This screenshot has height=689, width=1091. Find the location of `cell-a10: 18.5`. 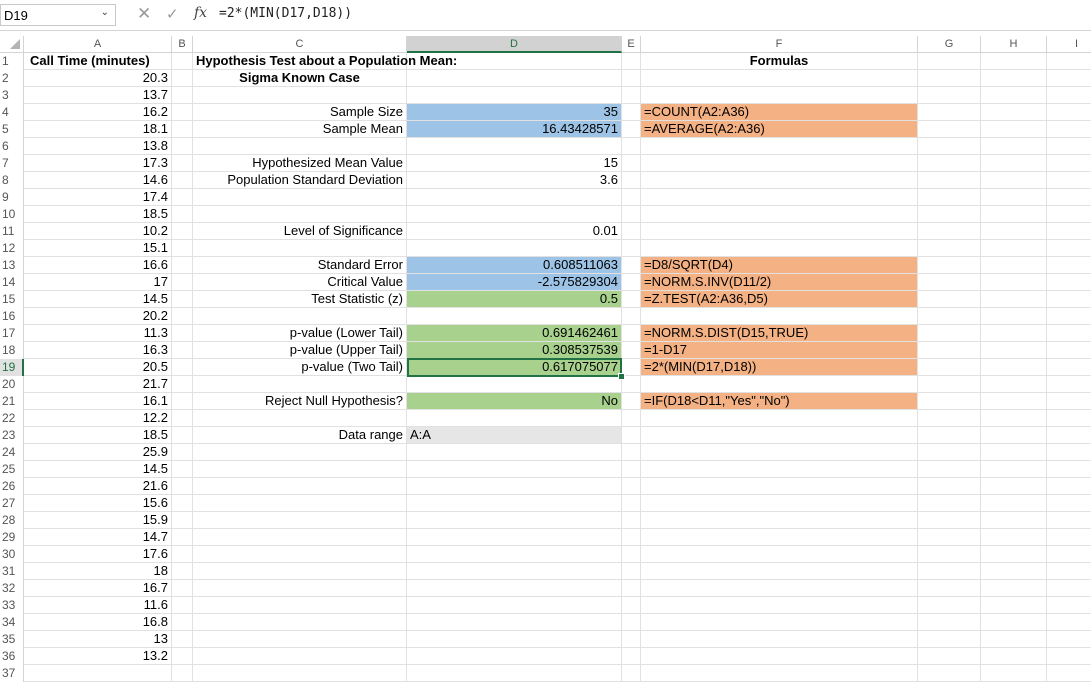

cell-a10: 18.5 is located at coordinates (98, 214).